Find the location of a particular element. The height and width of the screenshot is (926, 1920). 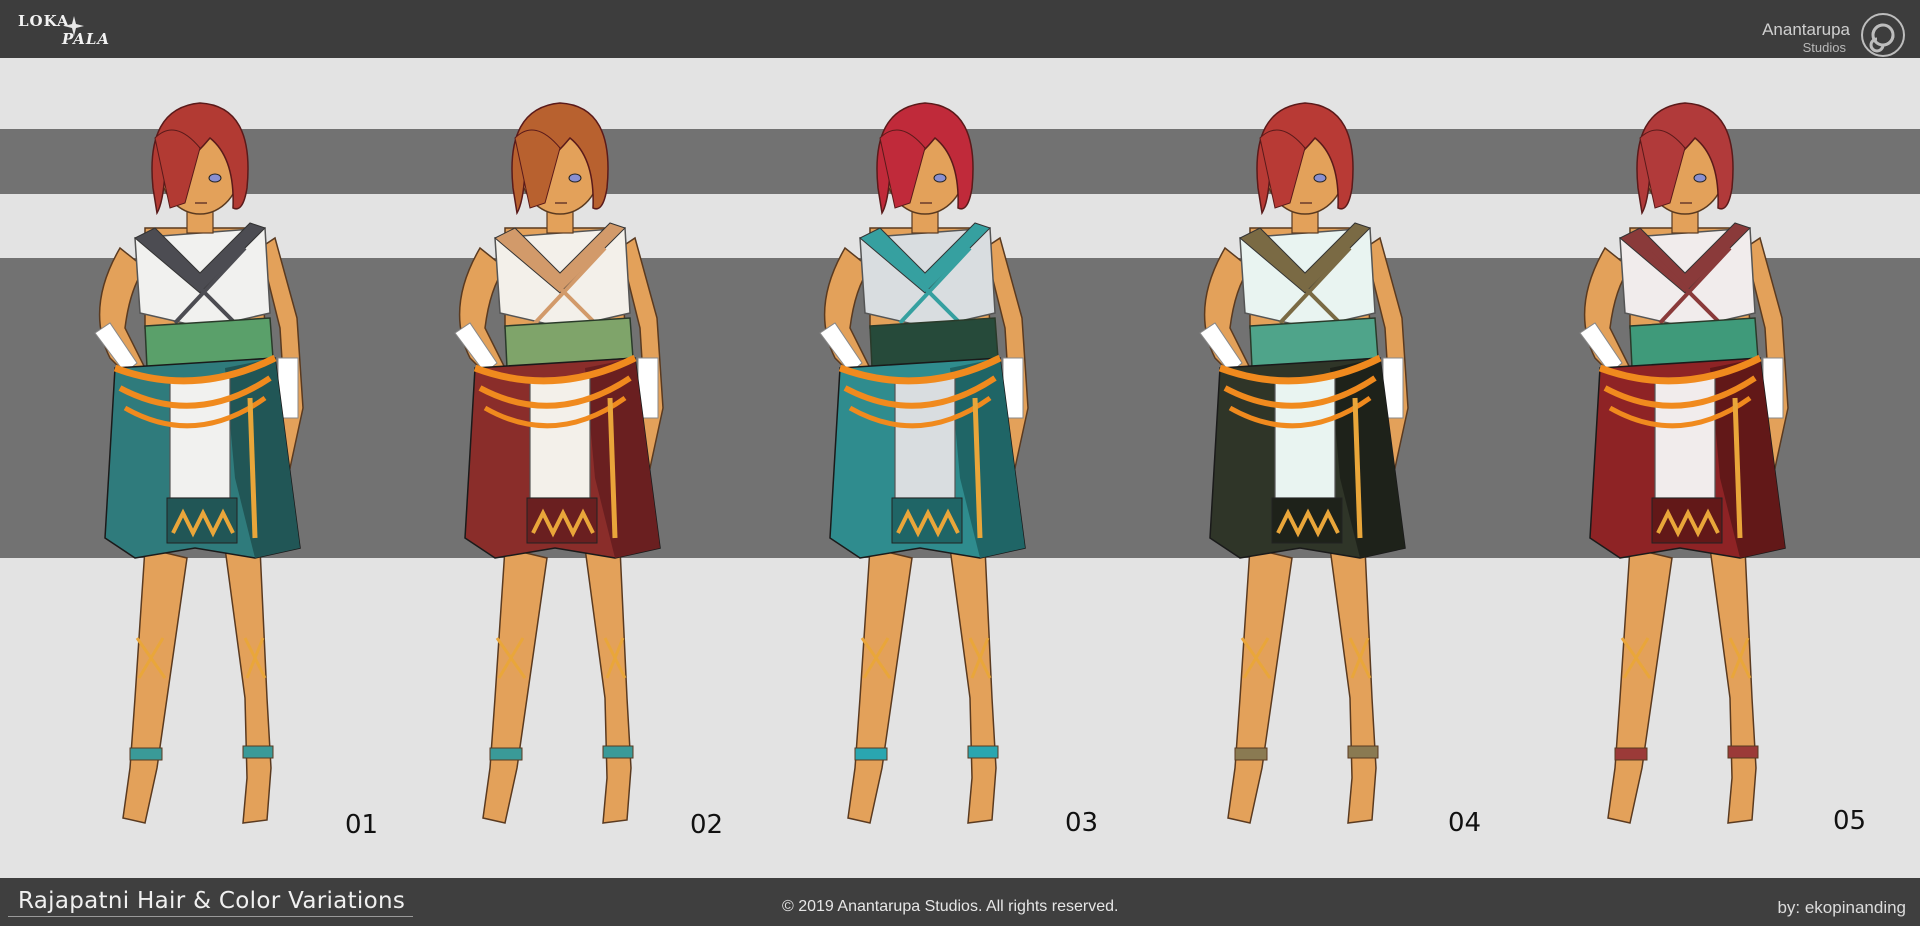

swirl-emblem-icon is located at coordinates (1883, 35).